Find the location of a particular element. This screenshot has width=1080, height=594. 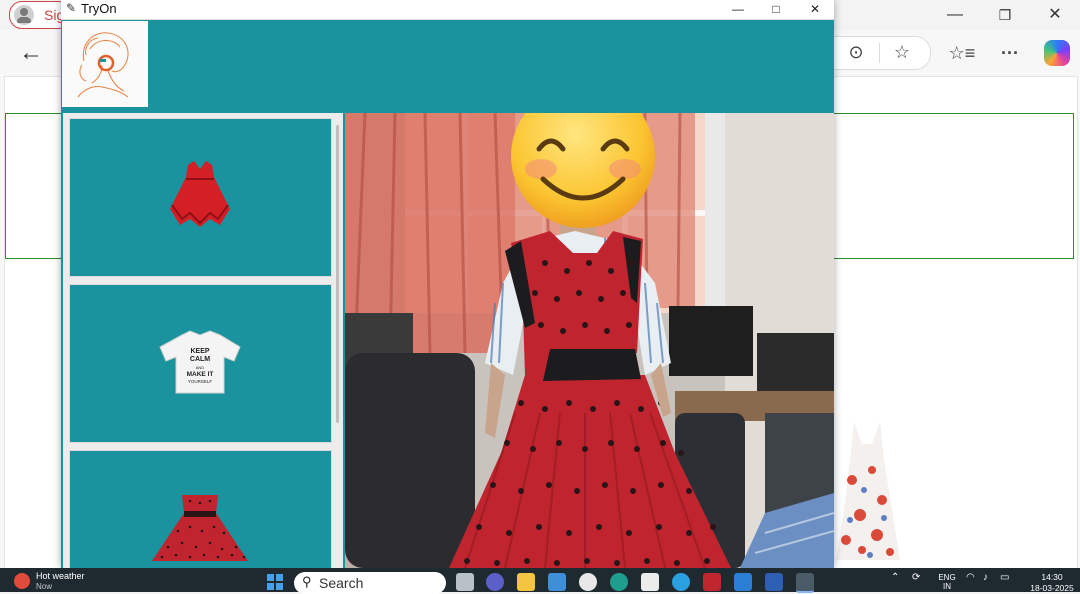

favorites-list-icon: ☆≡ is located at coordinates (962, 53).